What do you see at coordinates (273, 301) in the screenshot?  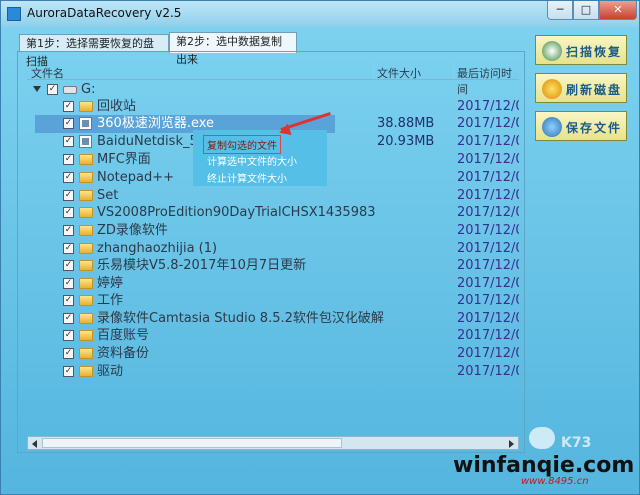 I see `tree-row: ✓ 工作 2017/12/0` at bounding box center [273, 301].